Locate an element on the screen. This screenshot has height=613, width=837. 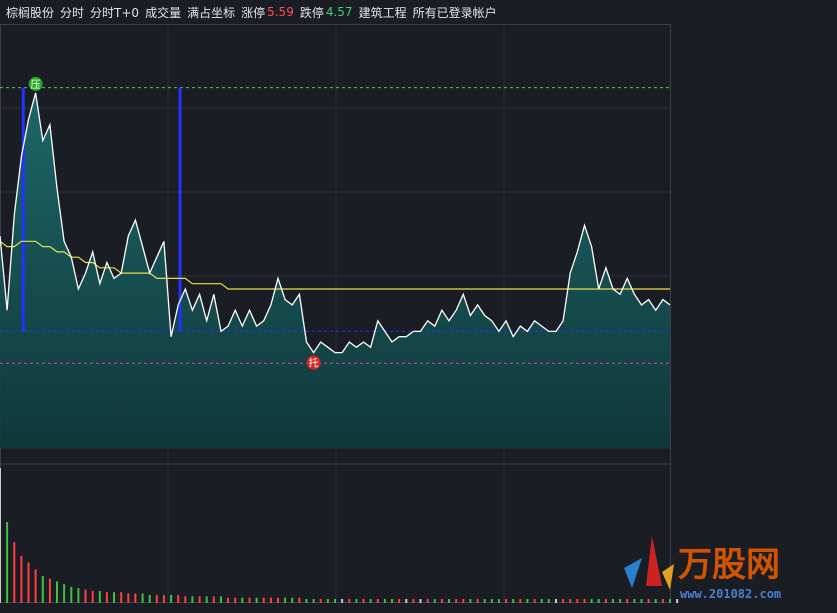
support-marker: 托 is located at coordinates (313, 362).